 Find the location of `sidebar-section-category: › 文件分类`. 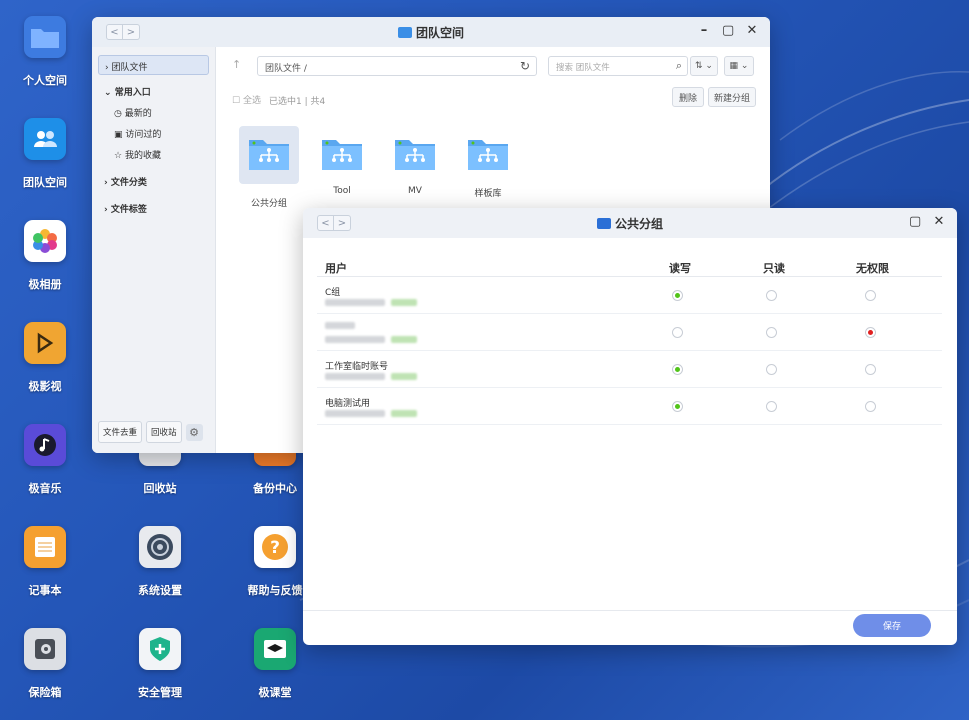

sidebar-section-category: › 文件分类 is located at coordinates (153, 181).